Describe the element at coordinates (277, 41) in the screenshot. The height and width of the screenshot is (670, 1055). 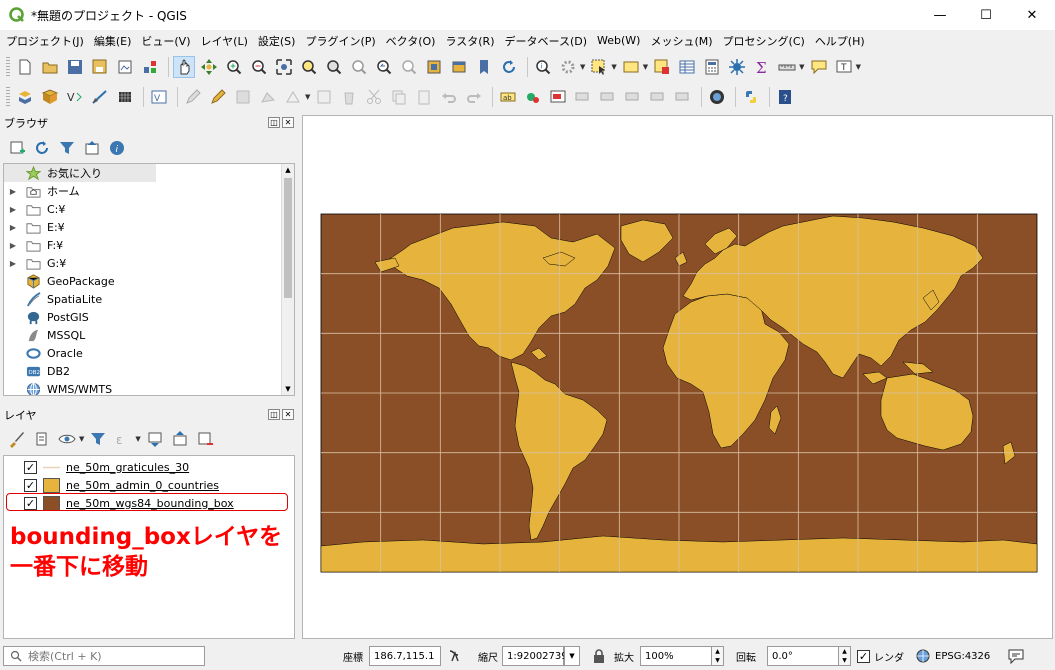
I see `menu-settings: 設定(S)` at that location.